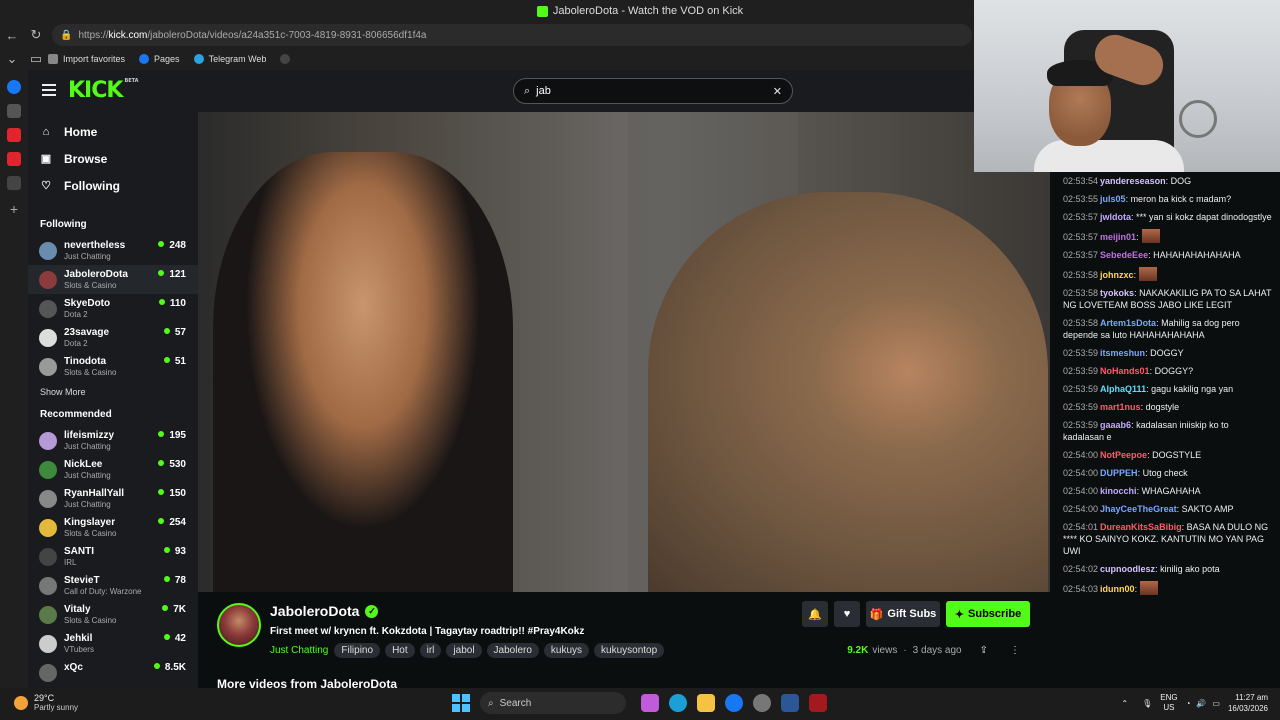 This screenshot has height=720, width=1280. I want to click on kick-logo: KICK BETA, so click(103, 90).